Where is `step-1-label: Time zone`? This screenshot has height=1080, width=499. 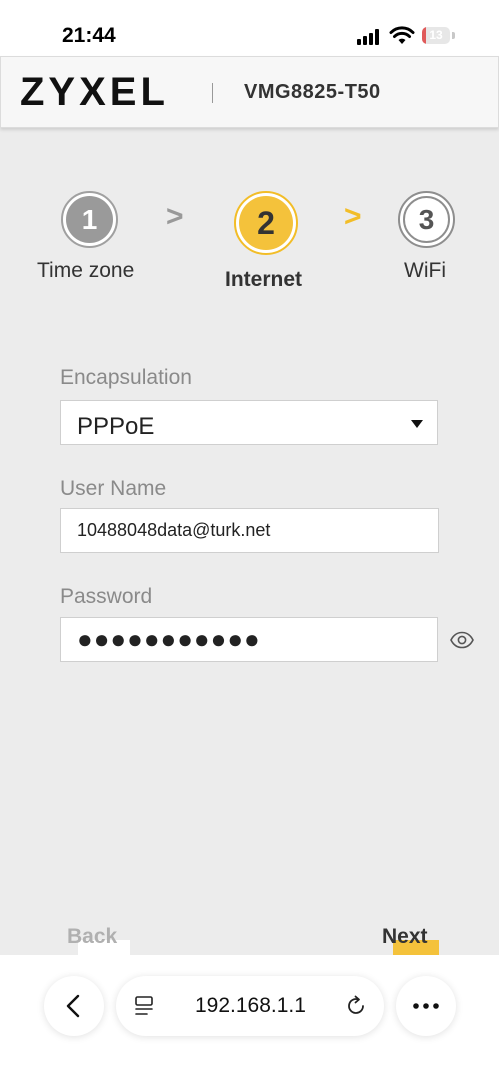 step-1-label: Time zone is located at coordinates (86, 270).